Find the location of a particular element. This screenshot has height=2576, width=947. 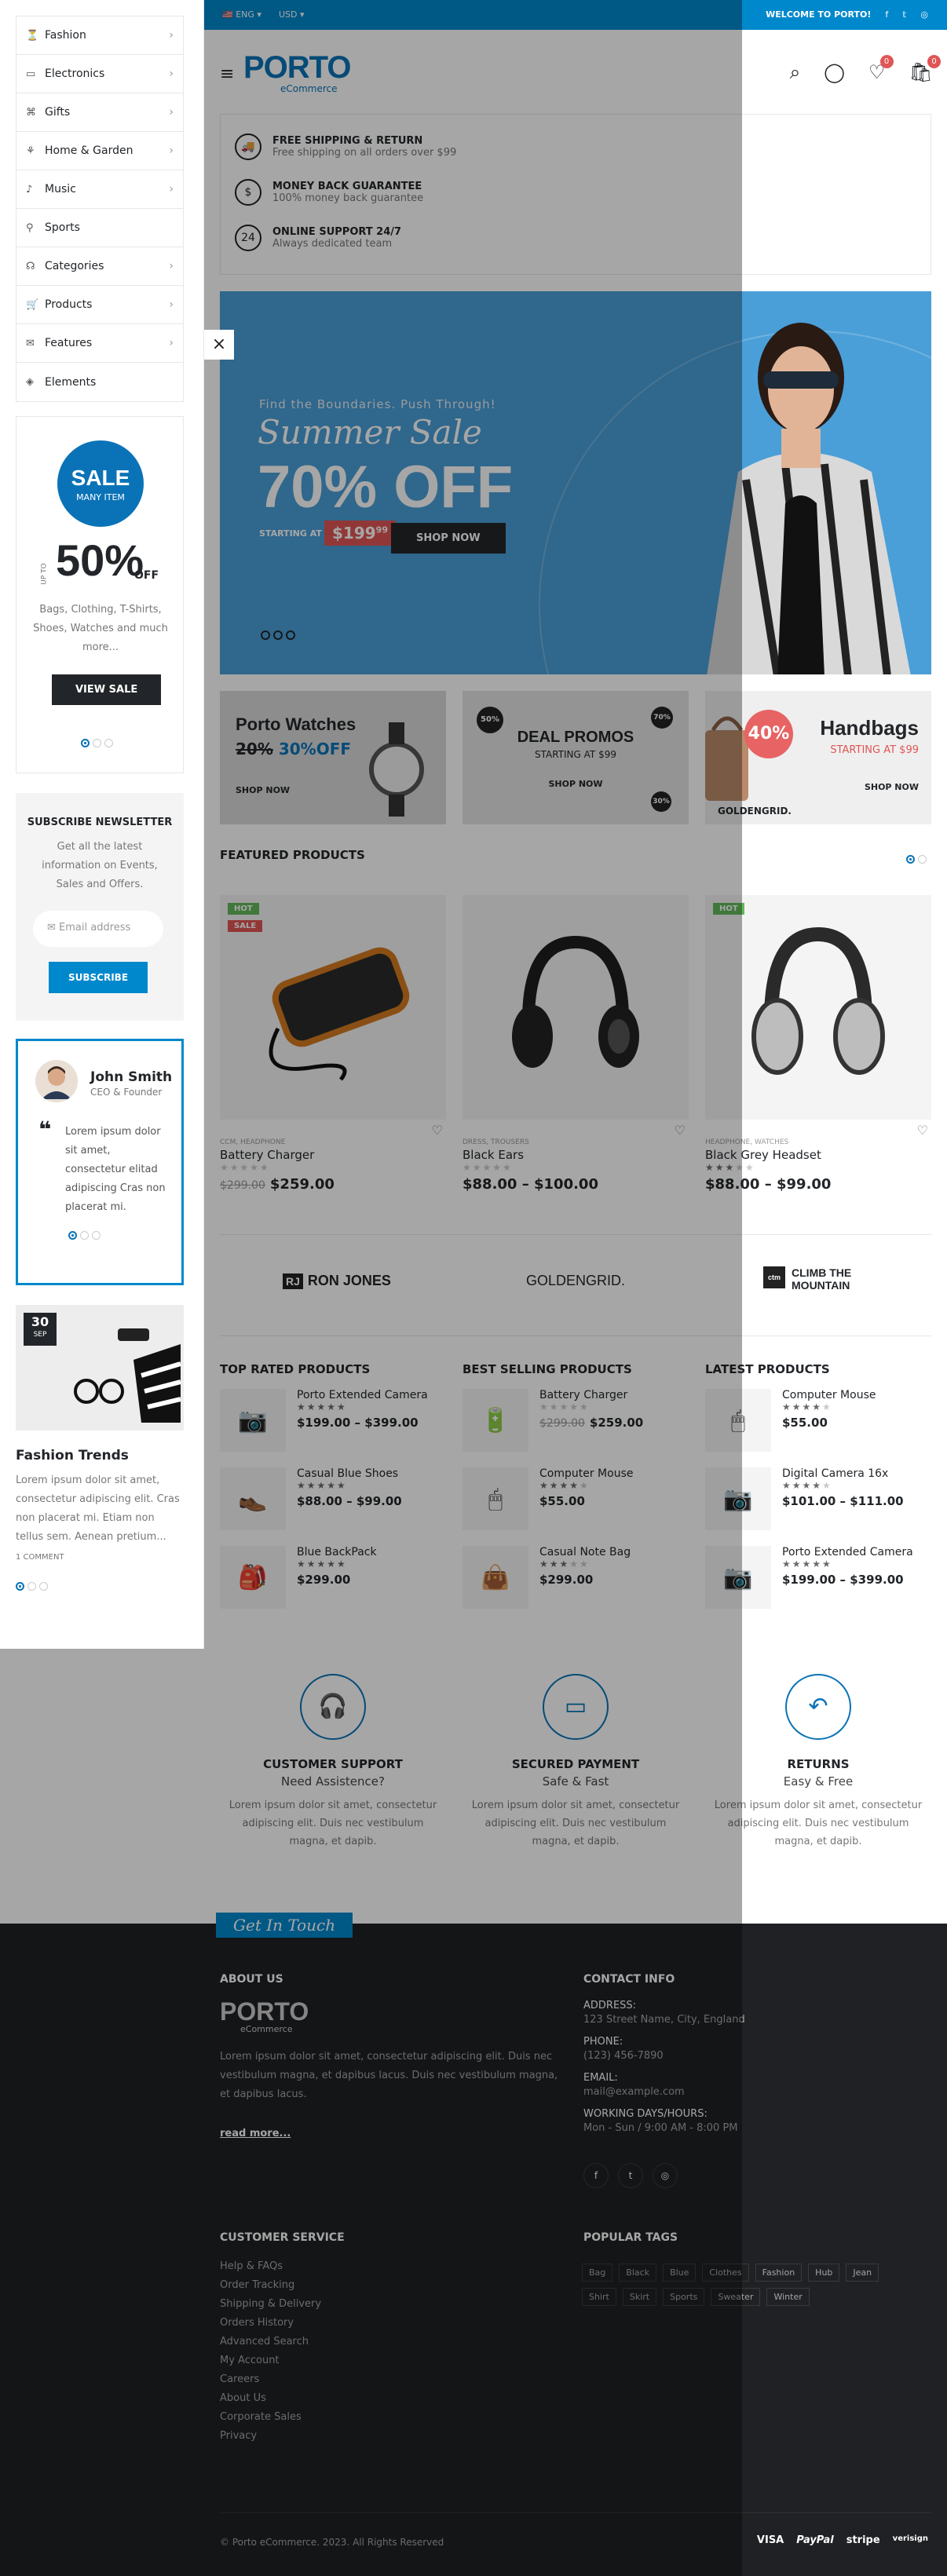

tag-link: Hub is located at coordinates (824, 2273).